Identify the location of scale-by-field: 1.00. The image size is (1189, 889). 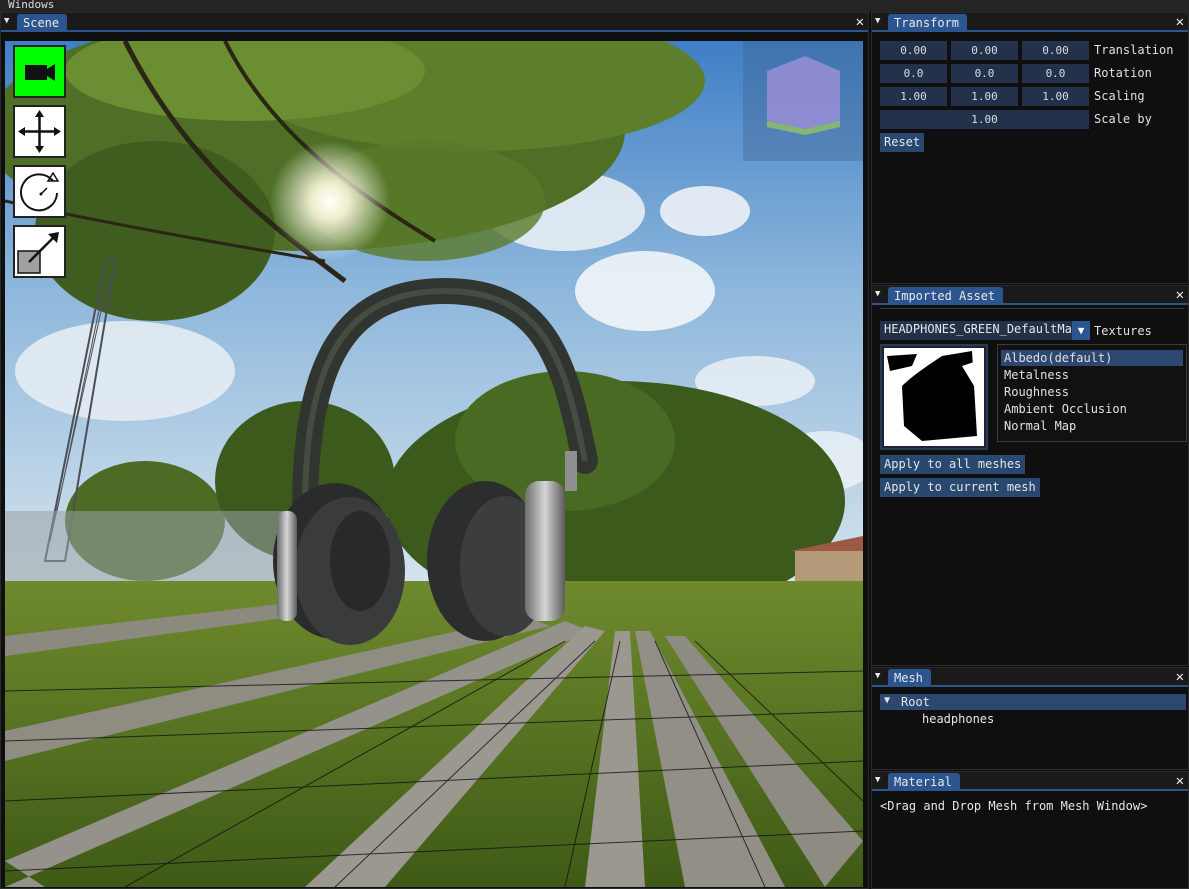
(984, 119).